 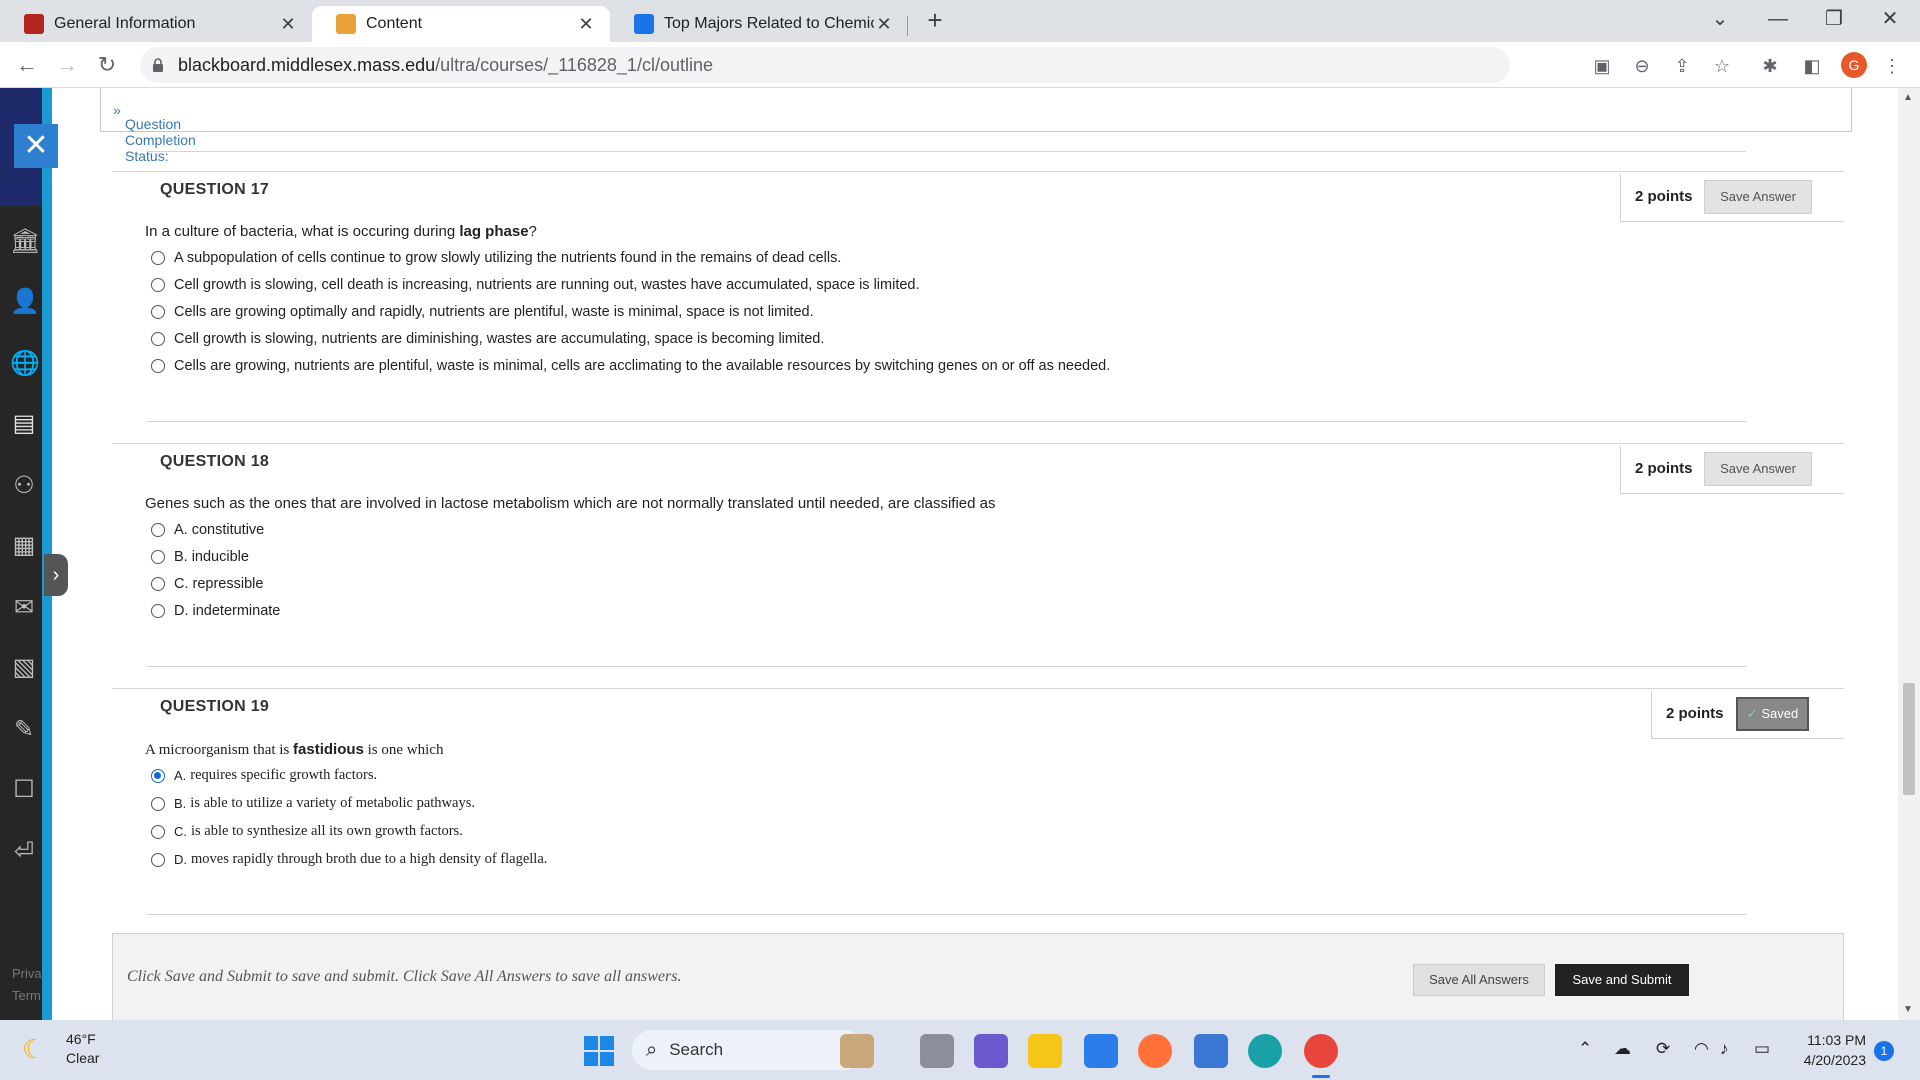 What do you see at coordinates (1828, 1050) in the screenshot?
I see `system-clock: 11:03 PM 4/20/2023` at bounding box center [1828, 1050].